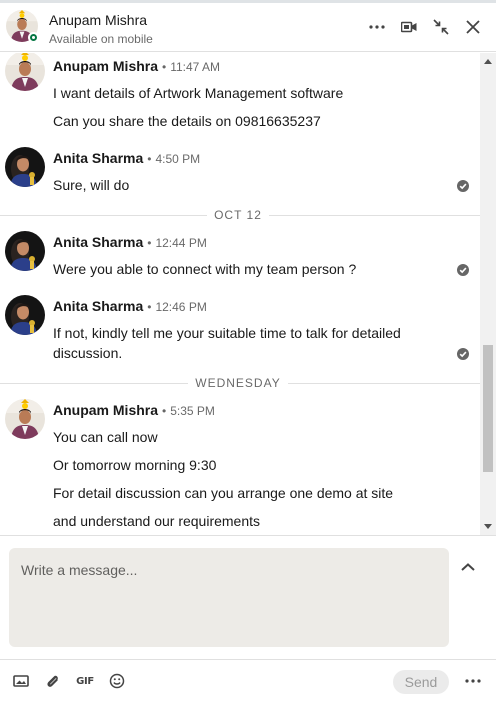  Describe the element at coordinates (488, 61) in the screenshot. I see `scroll-up-arrow-icon` at that location.